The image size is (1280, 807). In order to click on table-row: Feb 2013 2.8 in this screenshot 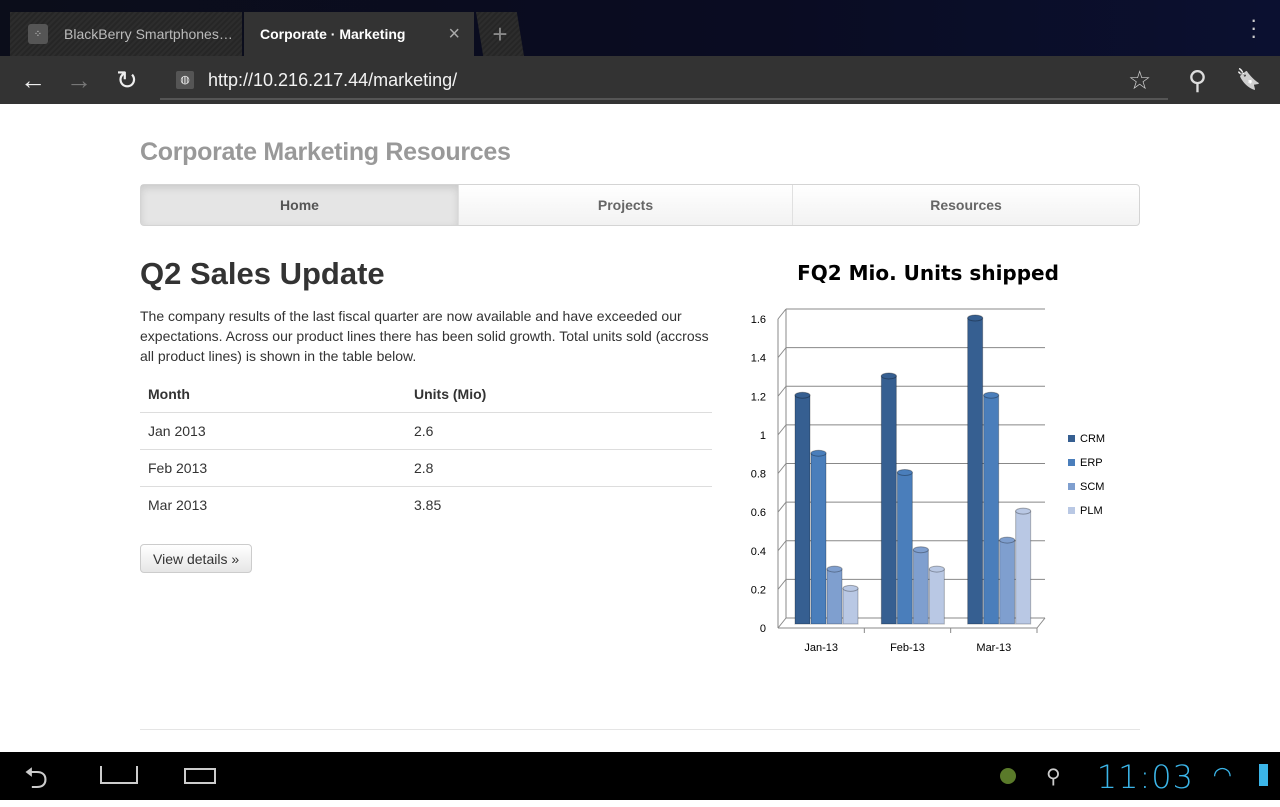, I will do `click(426, 468)`.